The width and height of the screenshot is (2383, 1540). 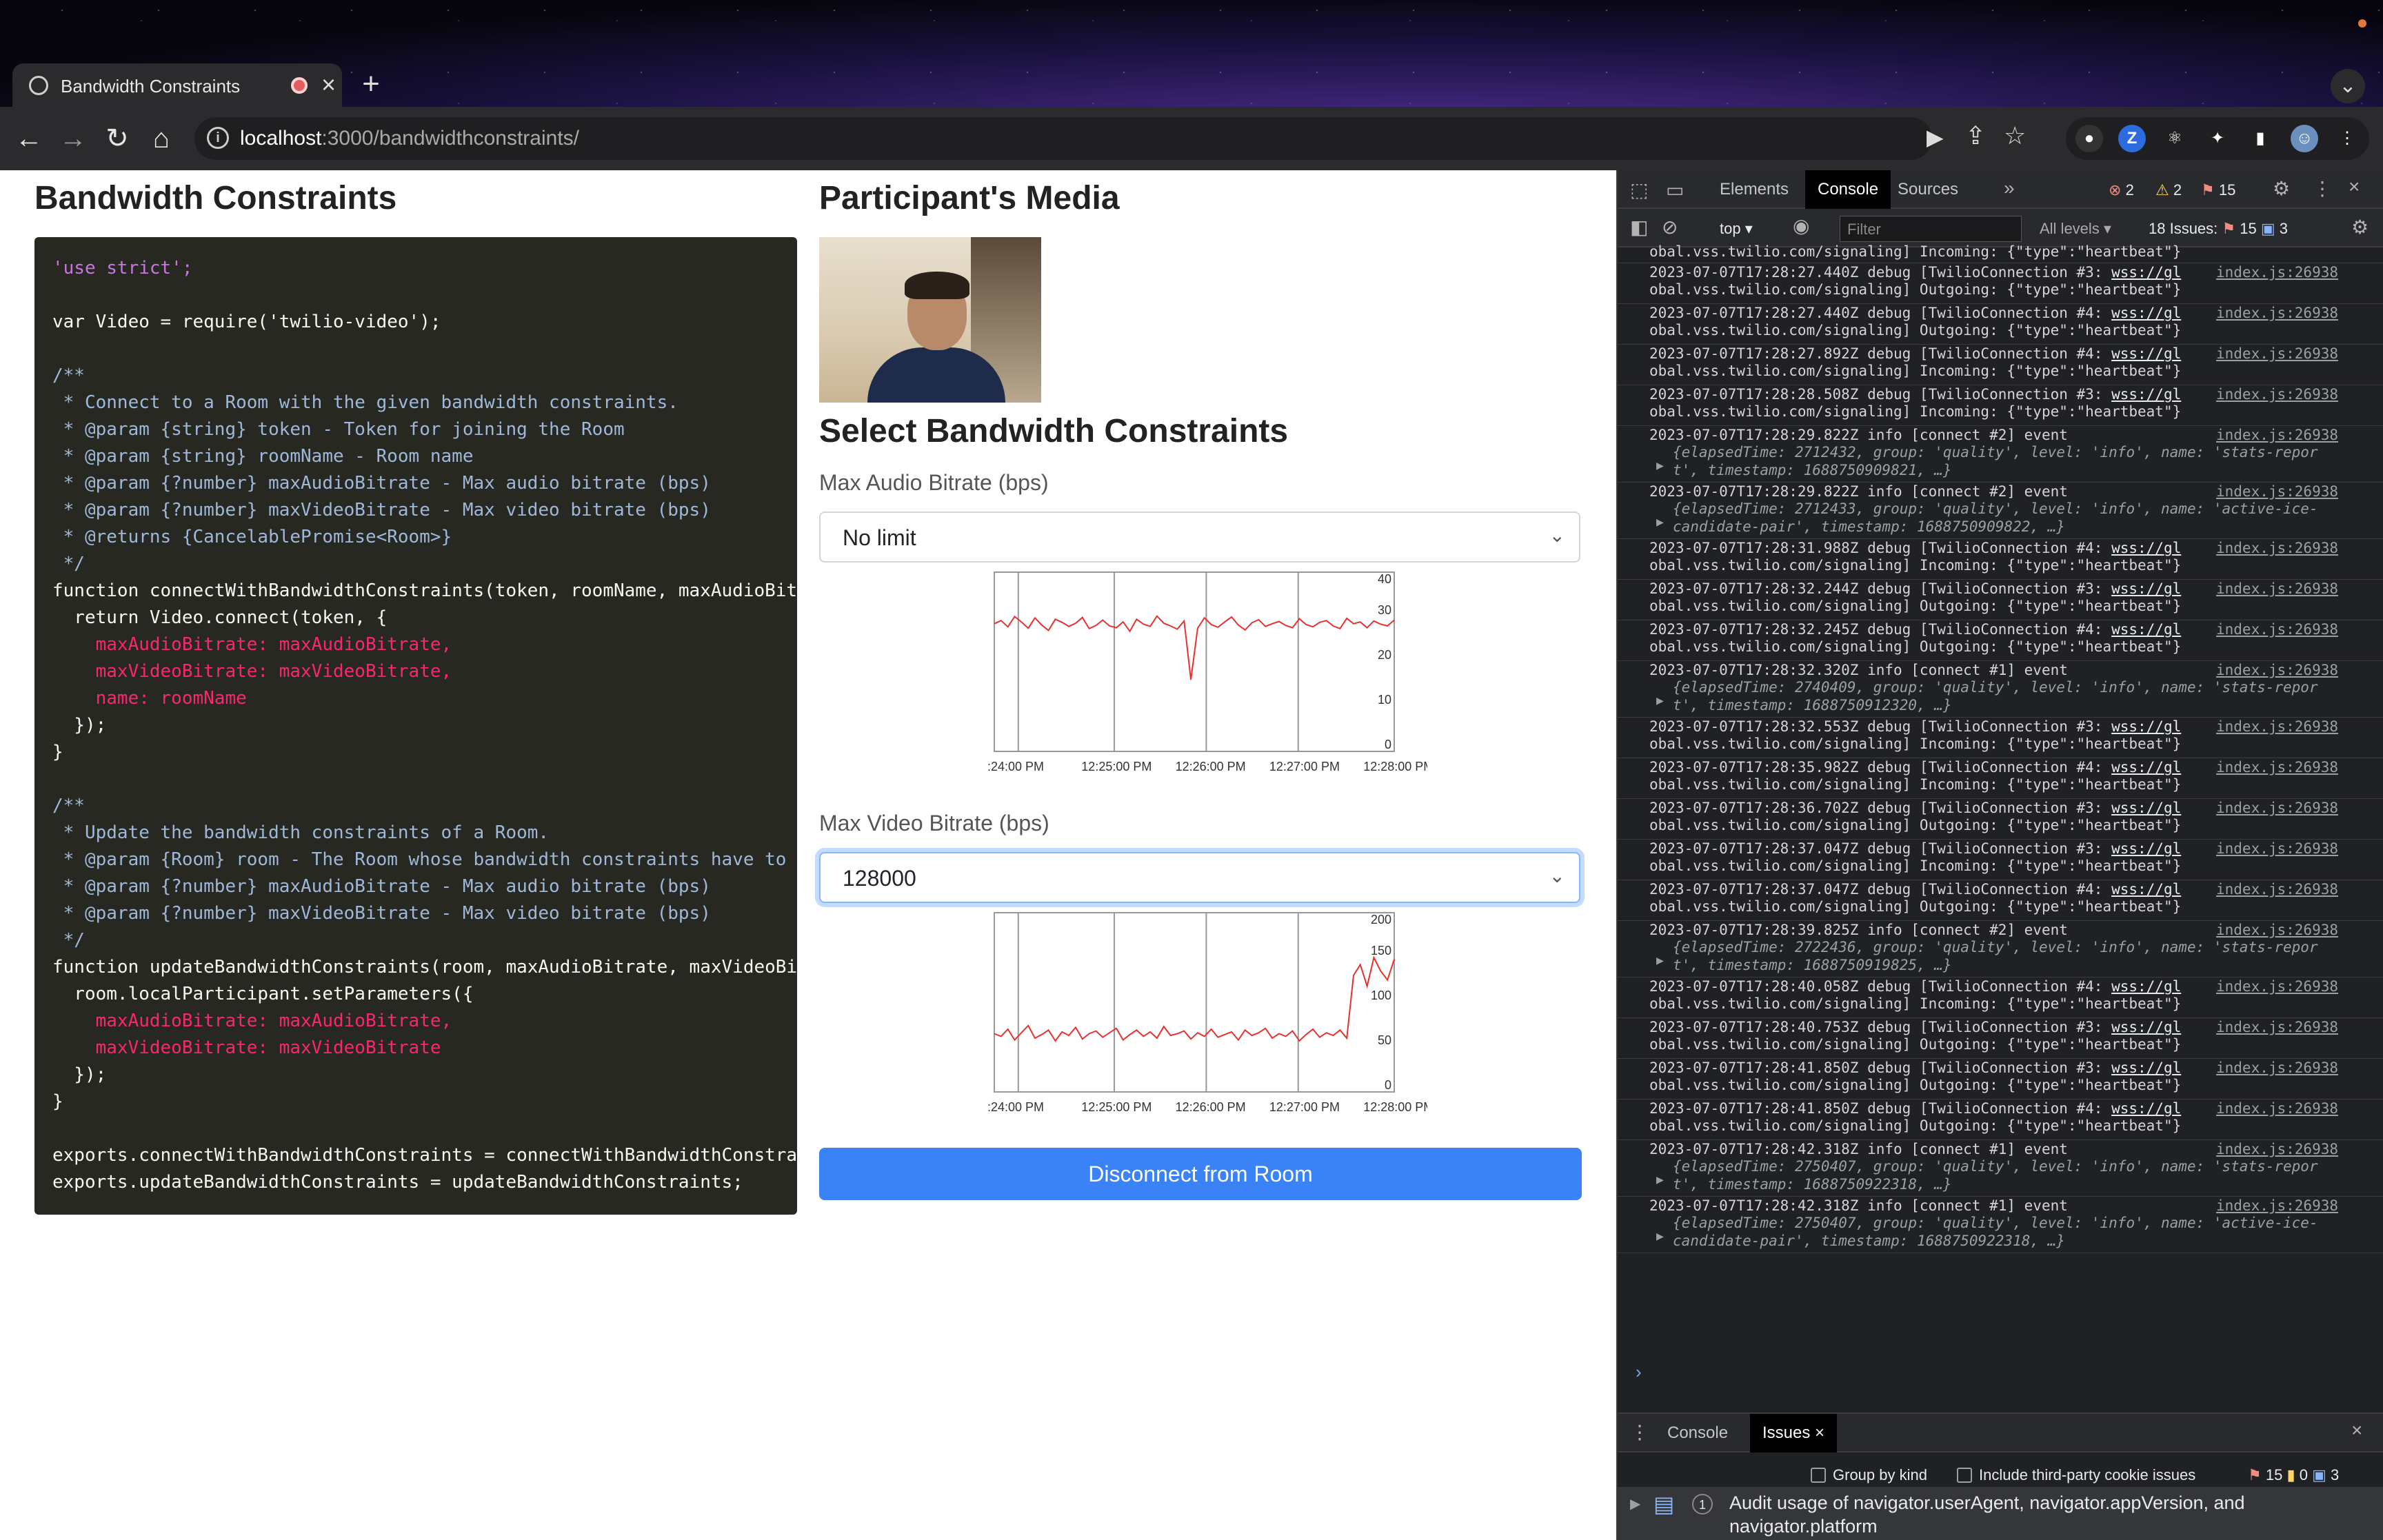 I want to click on device-toolbar-icon: ▭, so click(x=1675, y=190).